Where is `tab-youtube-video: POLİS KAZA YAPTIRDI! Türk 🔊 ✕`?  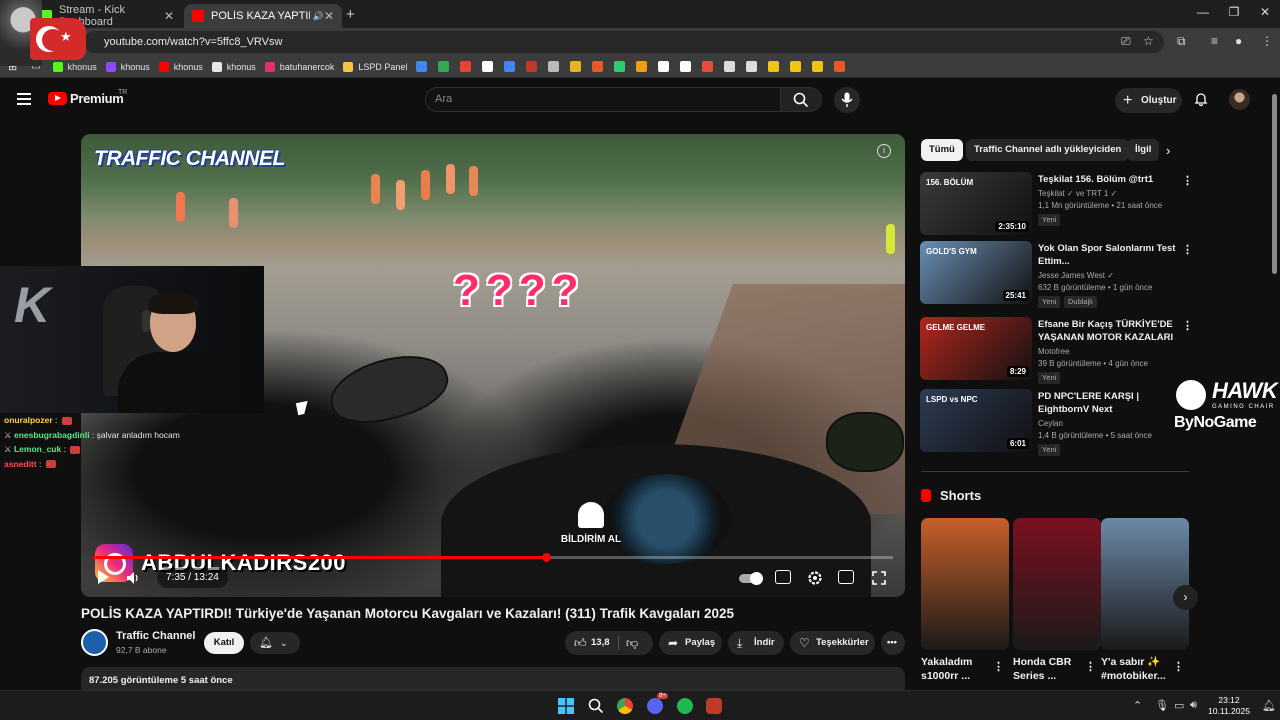 tab-youtube-video: POLİS KAZA YAPTIRDI! Türk 🔊 ✕ is located at coordinates (263, 16).